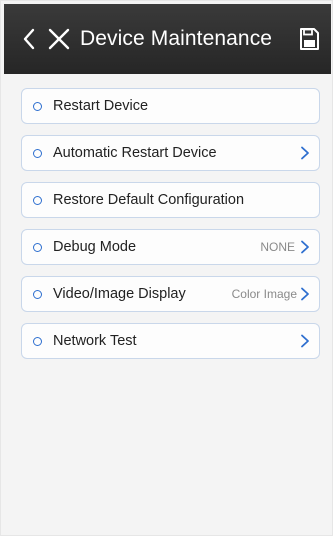 The image size is (333, 536). What do you see at coordinates (101, 106) in the screenshot?
I see `menu-item-label: Restart Device` at bounding box center [101, 106].